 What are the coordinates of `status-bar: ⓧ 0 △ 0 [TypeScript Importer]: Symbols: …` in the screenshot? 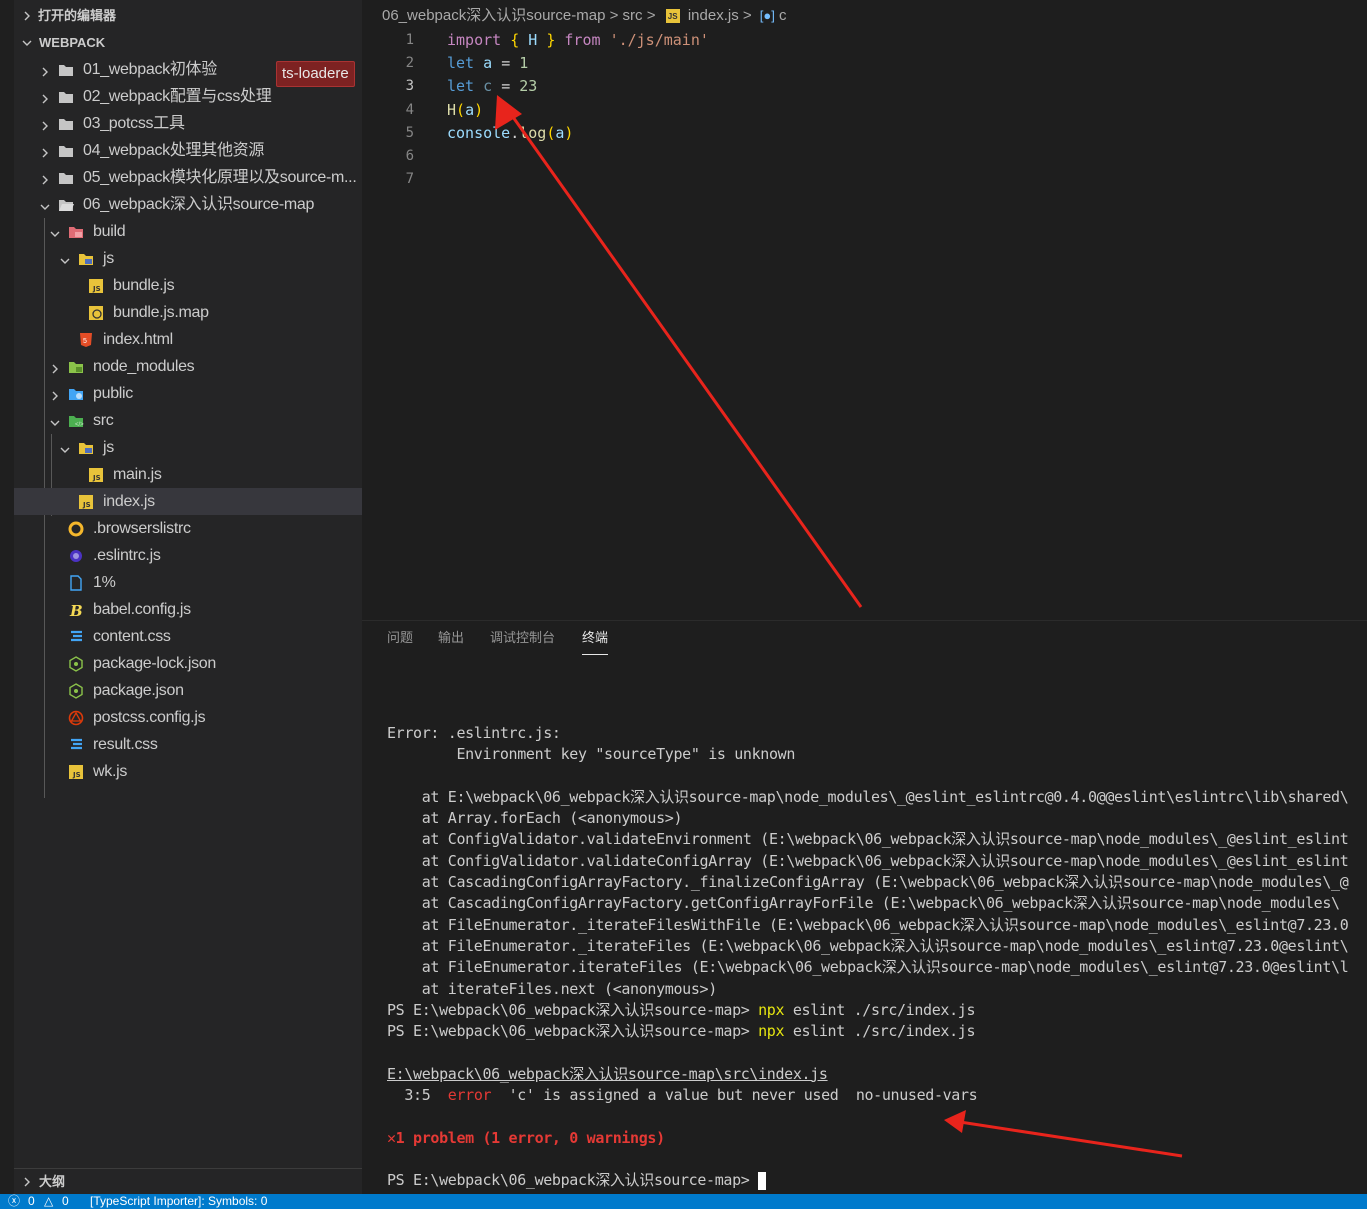 It's located at (683, 1201).